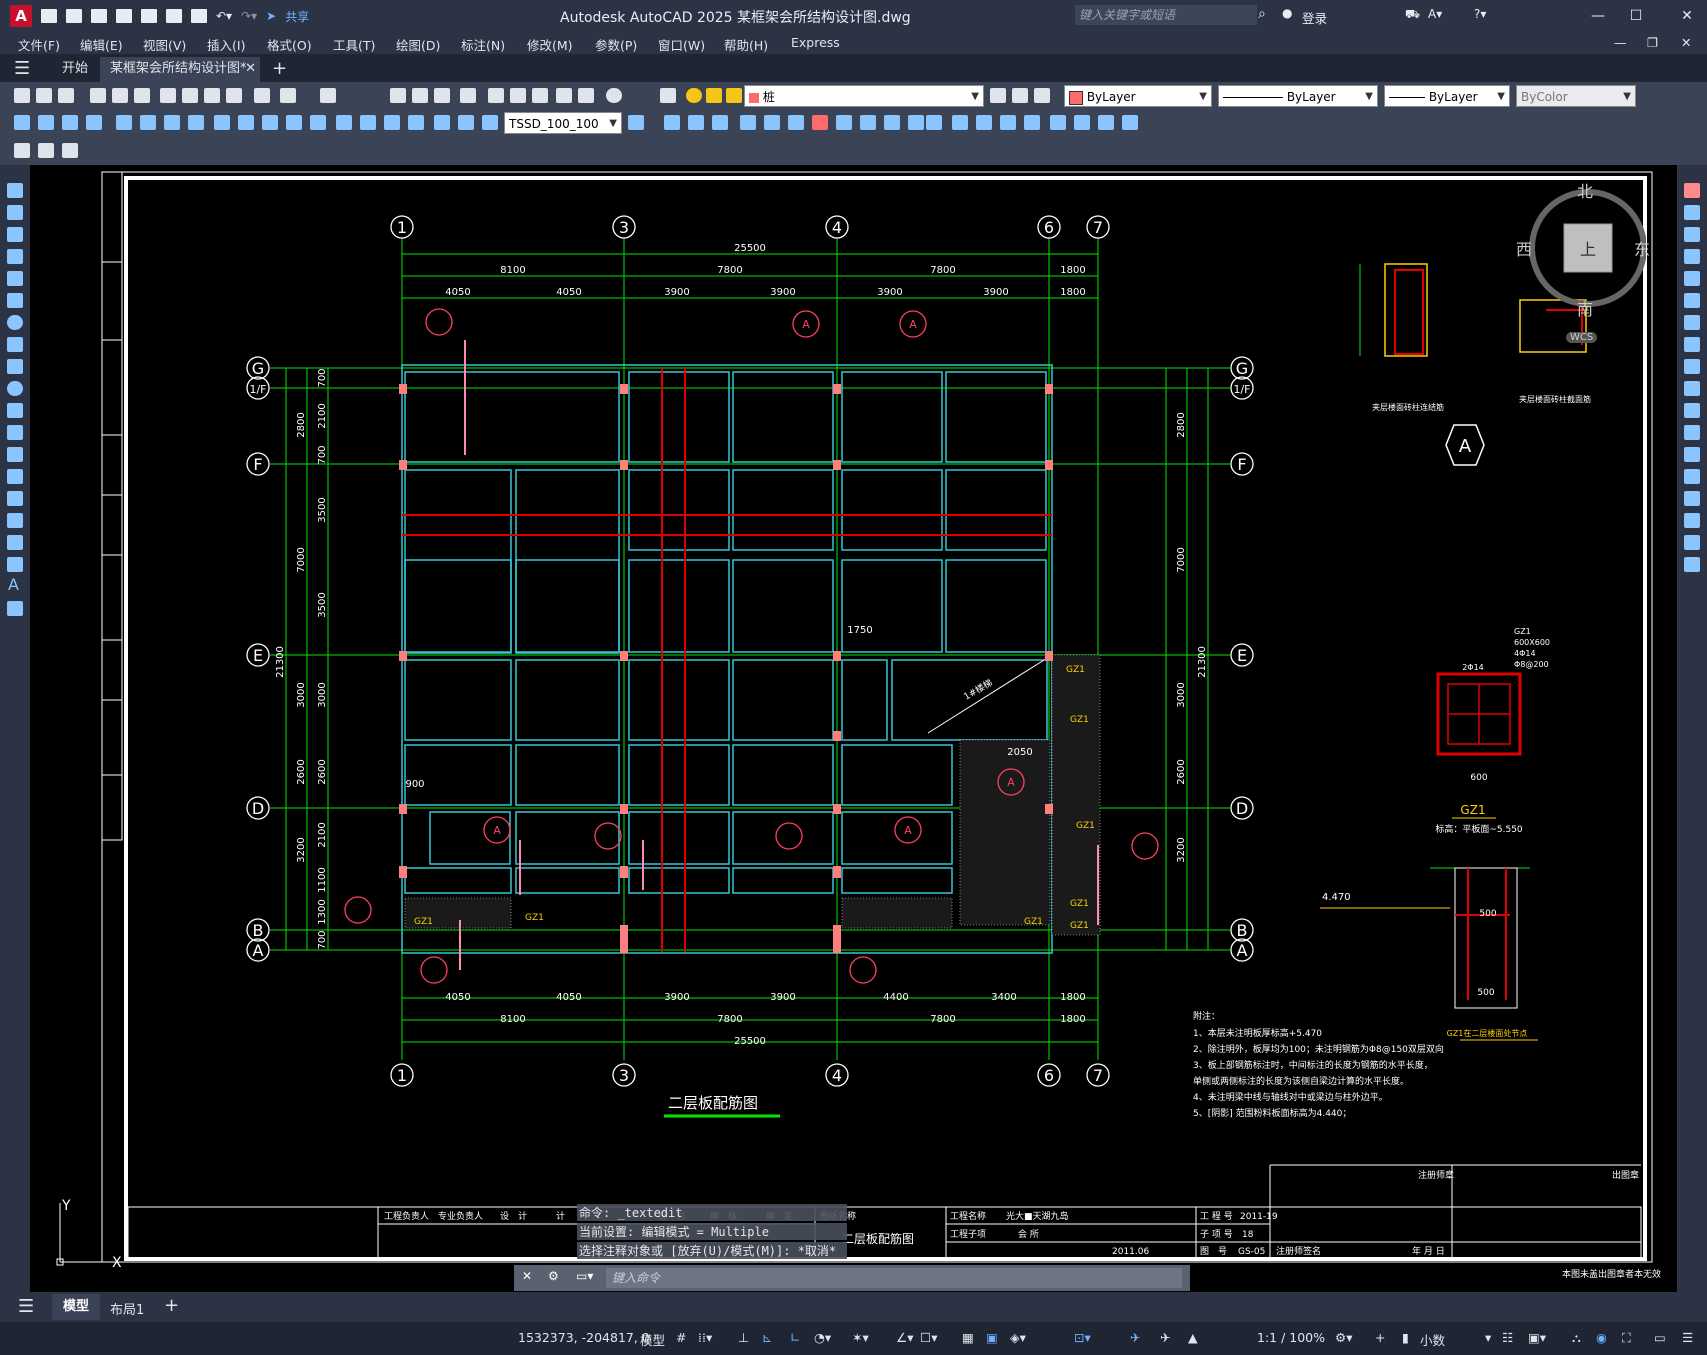  I want to click on autocad-logo: A, so click(21, 16).